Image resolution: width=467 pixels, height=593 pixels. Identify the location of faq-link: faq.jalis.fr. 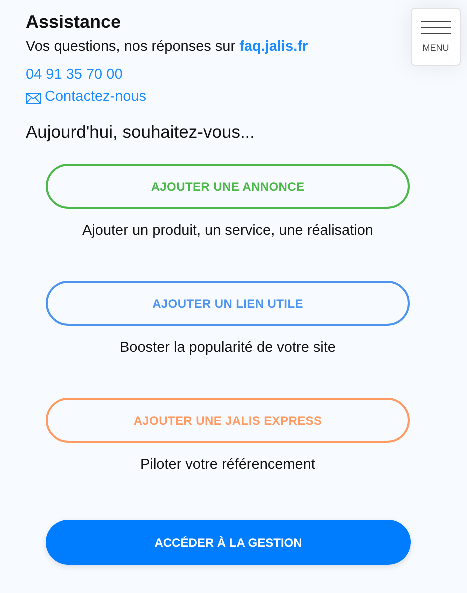
(274, 47).